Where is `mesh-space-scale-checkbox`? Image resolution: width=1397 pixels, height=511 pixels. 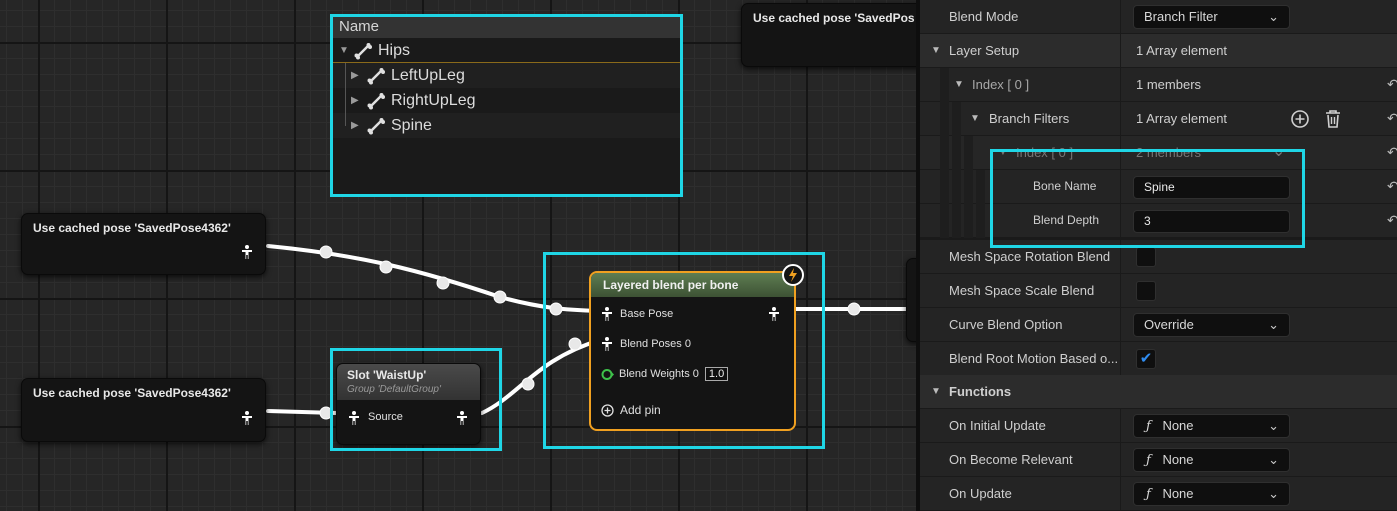 mesh-space-scale-checkbox is located at coordinates (1146, 291).